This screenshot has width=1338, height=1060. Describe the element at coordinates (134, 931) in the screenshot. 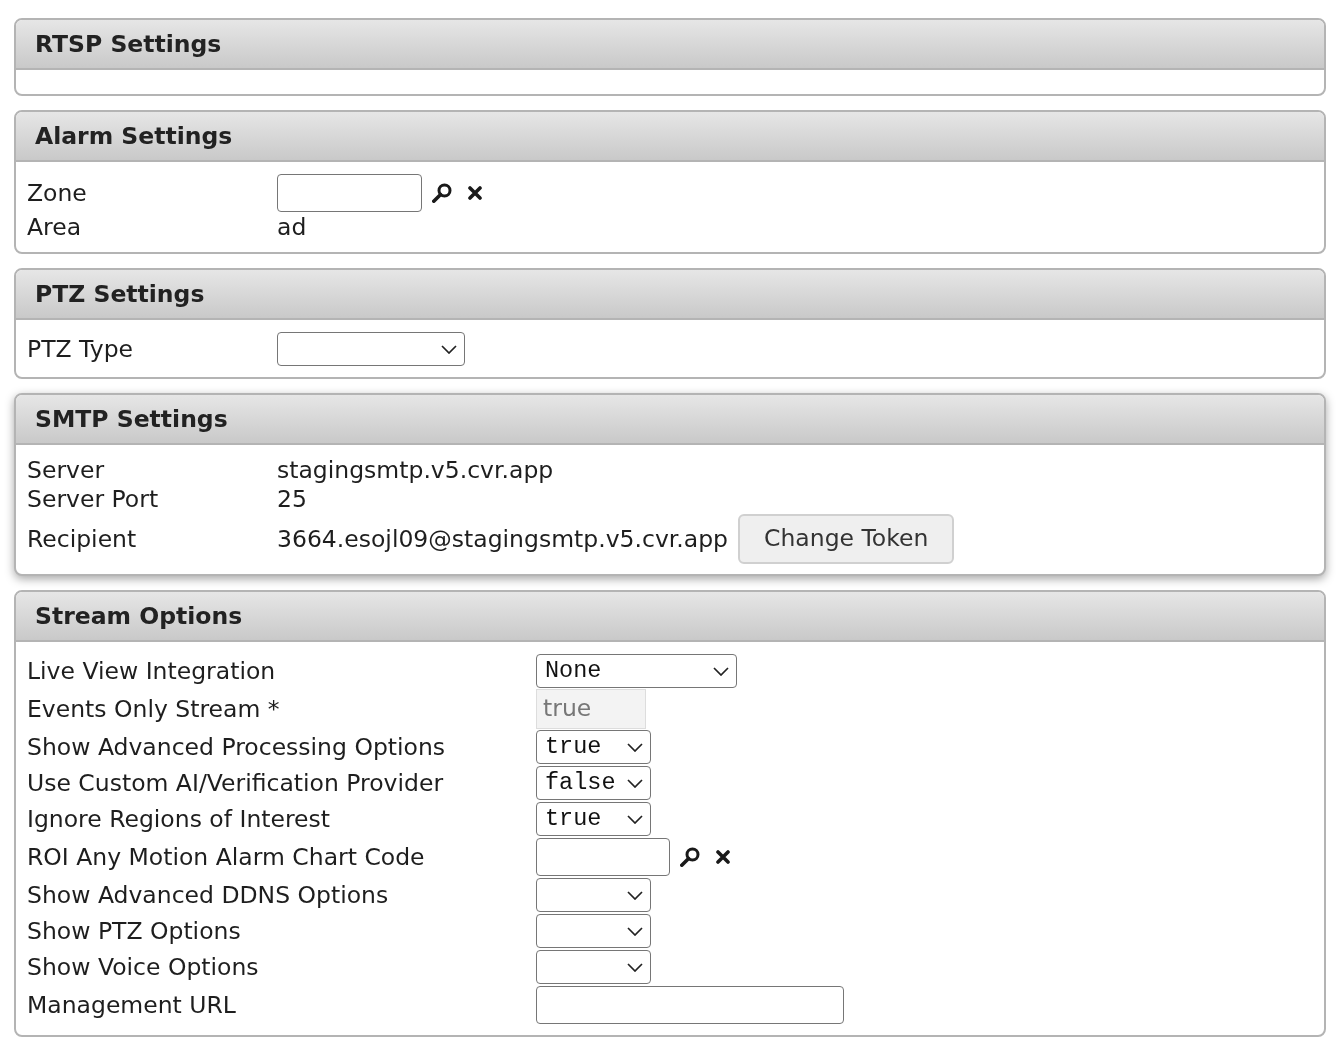

I see `field-label: Show PTZ Options` at that location.